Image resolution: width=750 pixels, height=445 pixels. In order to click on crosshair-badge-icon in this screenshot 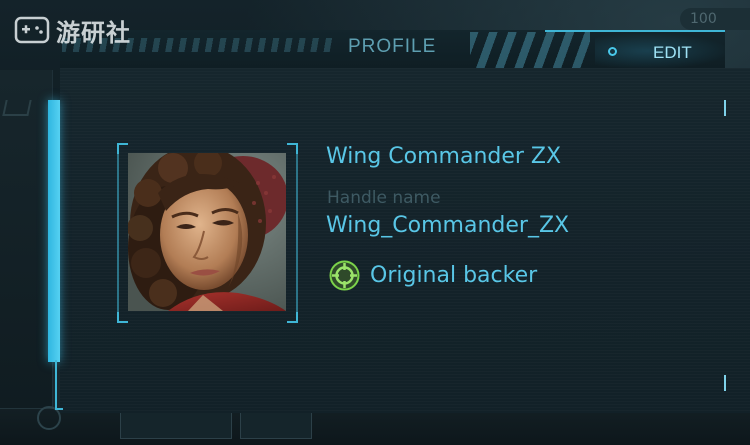, I will do `click(344, 275)`.